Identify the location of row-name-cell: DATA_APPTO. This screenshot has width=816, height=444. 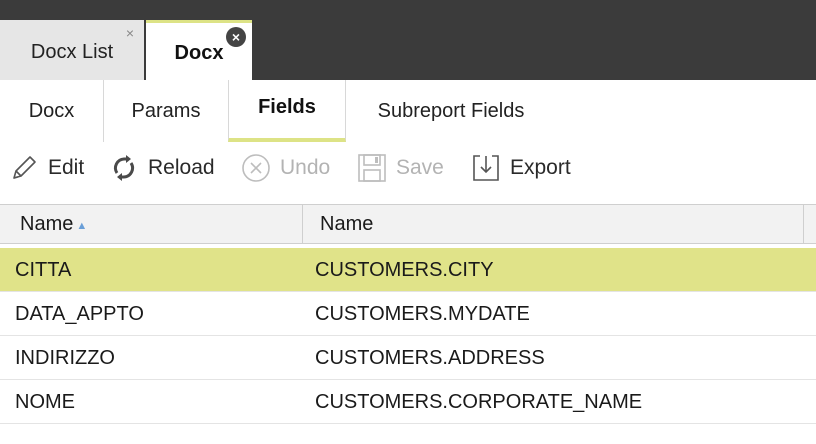
(79, 313).